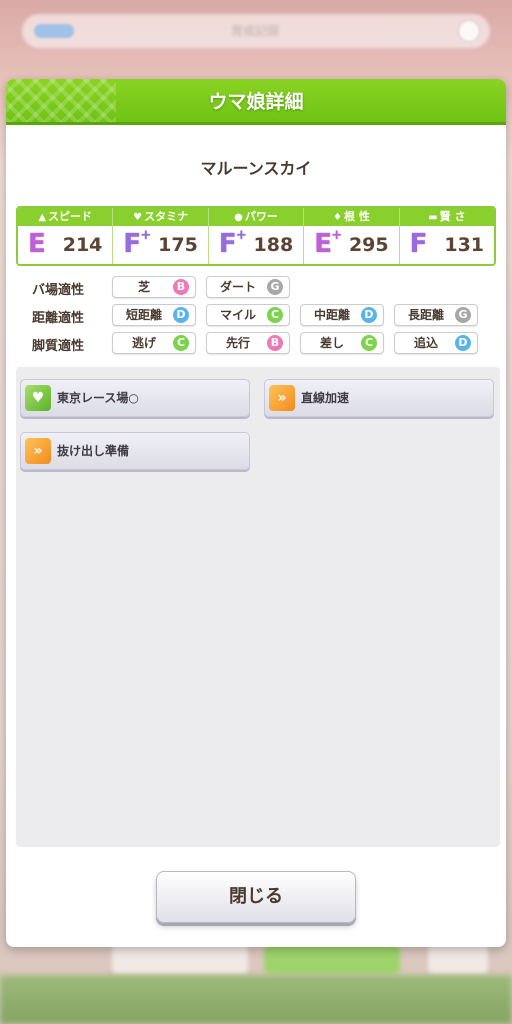  What do you see at coordinates (342, 315) in the screenshot?
I see `aptitude-medium: 中距離 D` at bounding box center [342, 315].